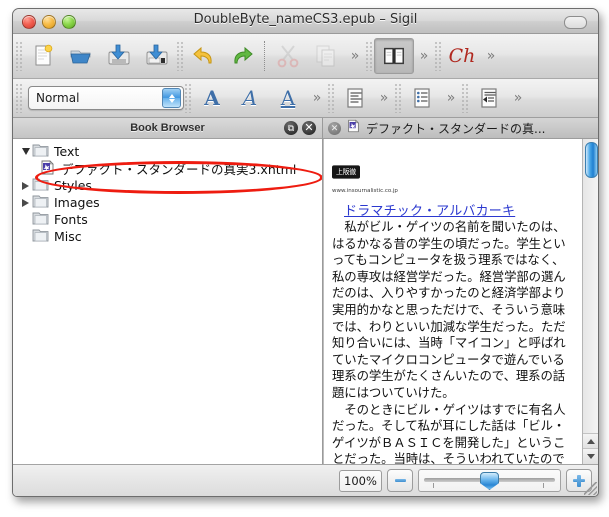 The height and width of the screenshot is (517, 609). What do you see at coordinates (422, 98) in the screenshot?
I see `bullet-list-button` at bounding box center [422, 98].